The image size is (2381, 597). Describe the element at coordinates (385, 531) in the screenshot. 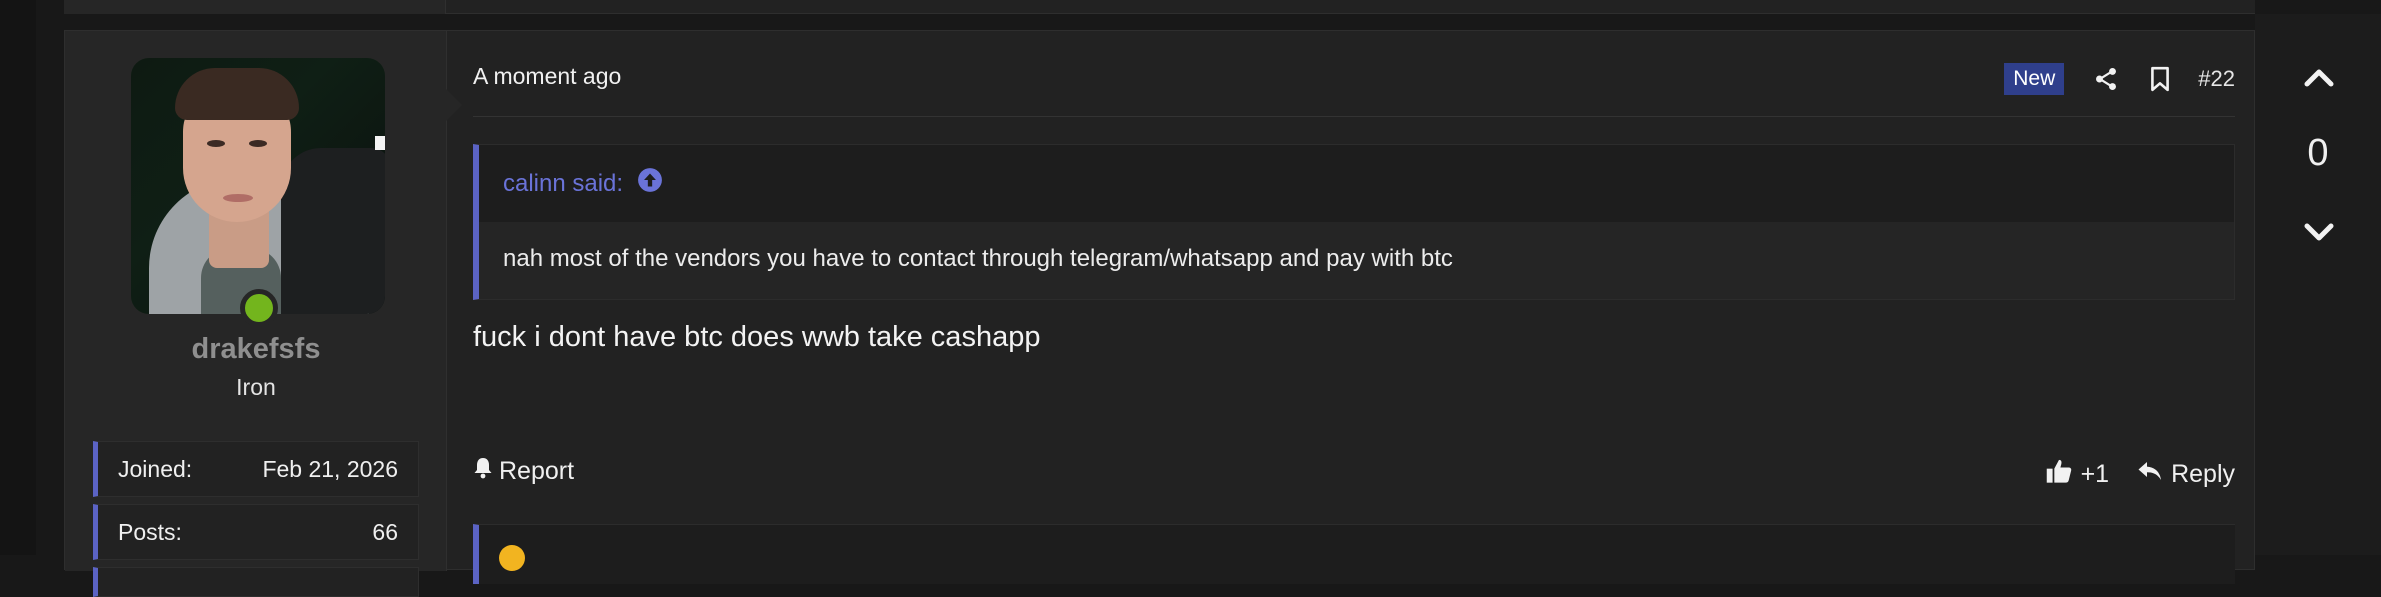

I see `user-extra-value: 66` at that location.